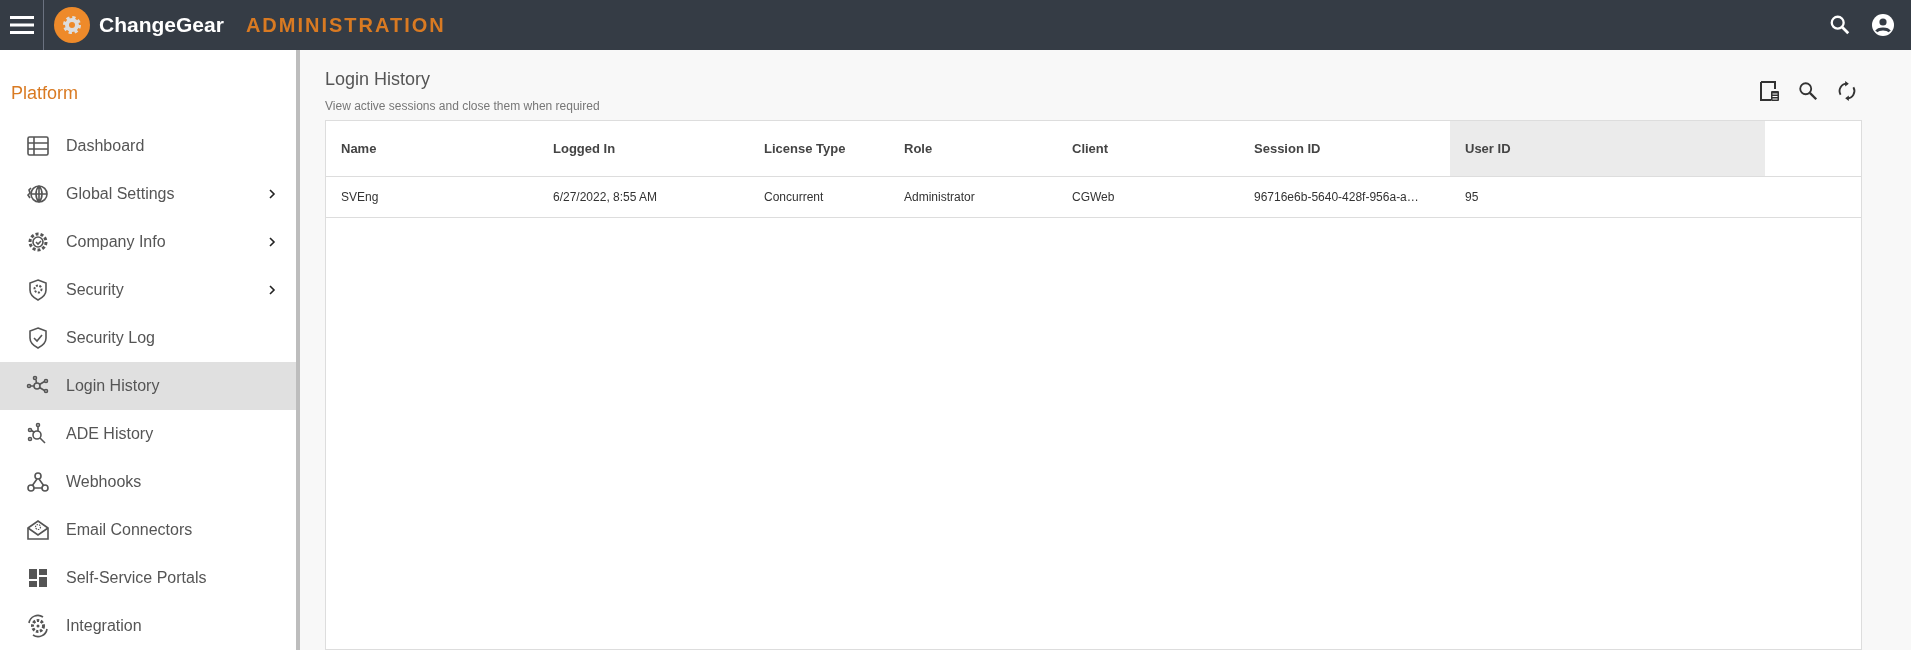 This screenshot has width=1911, height=650. What do you see at coordinates (1769, 91) in the screenshot?
I see `column-chooser-icon` at bounding box center [1769, 91].